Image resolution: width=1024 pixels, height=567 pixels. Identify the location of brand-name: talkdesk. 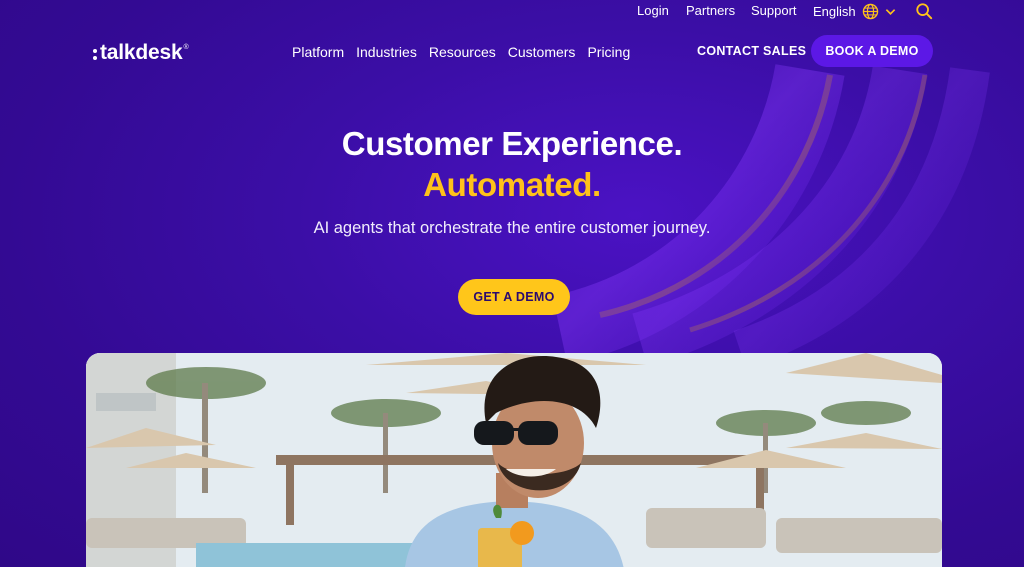
(141, 52).